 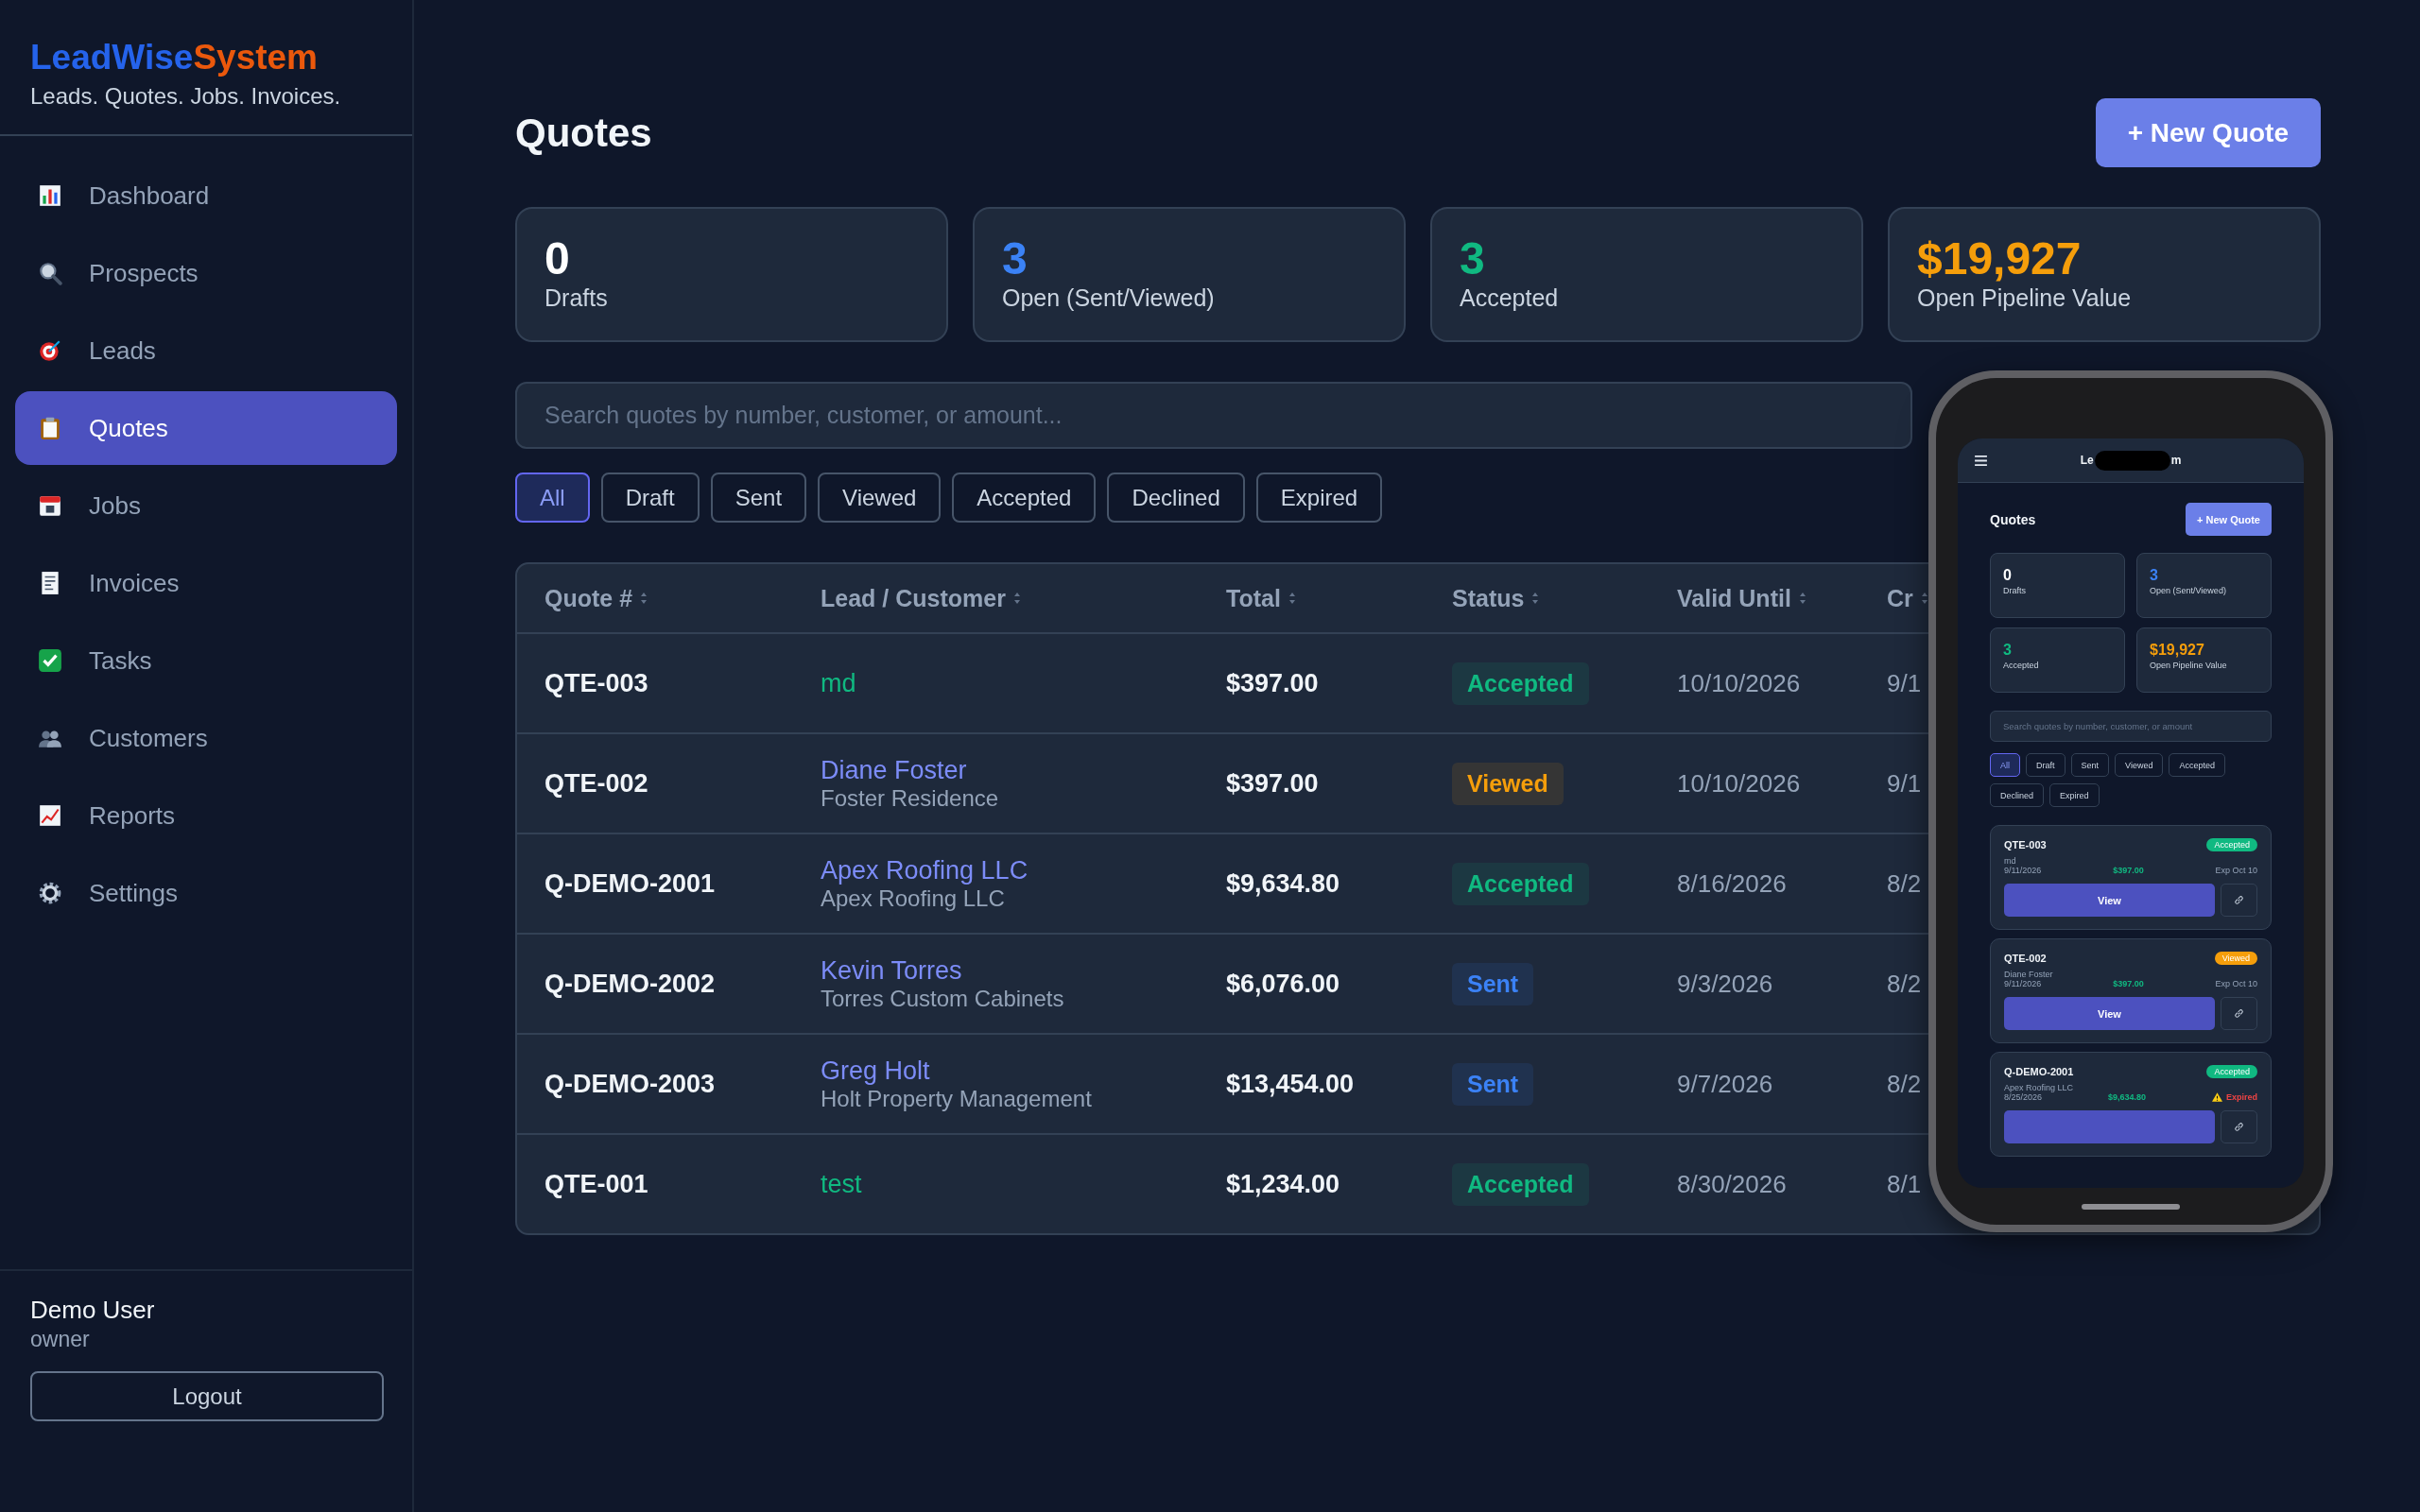 What do you see at coordinates (1725, 984) in the screenshot?
I see `valid-until-date: 9/3/2026` at bounding box center [1725, 984].